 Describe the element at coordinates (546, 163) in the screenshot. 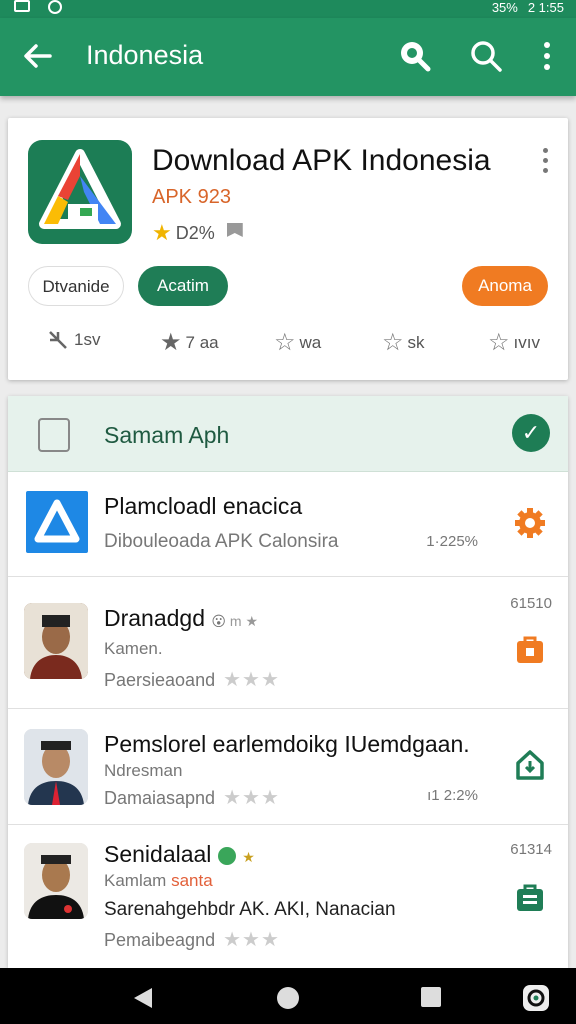

I see `card-more-icon` at that location.